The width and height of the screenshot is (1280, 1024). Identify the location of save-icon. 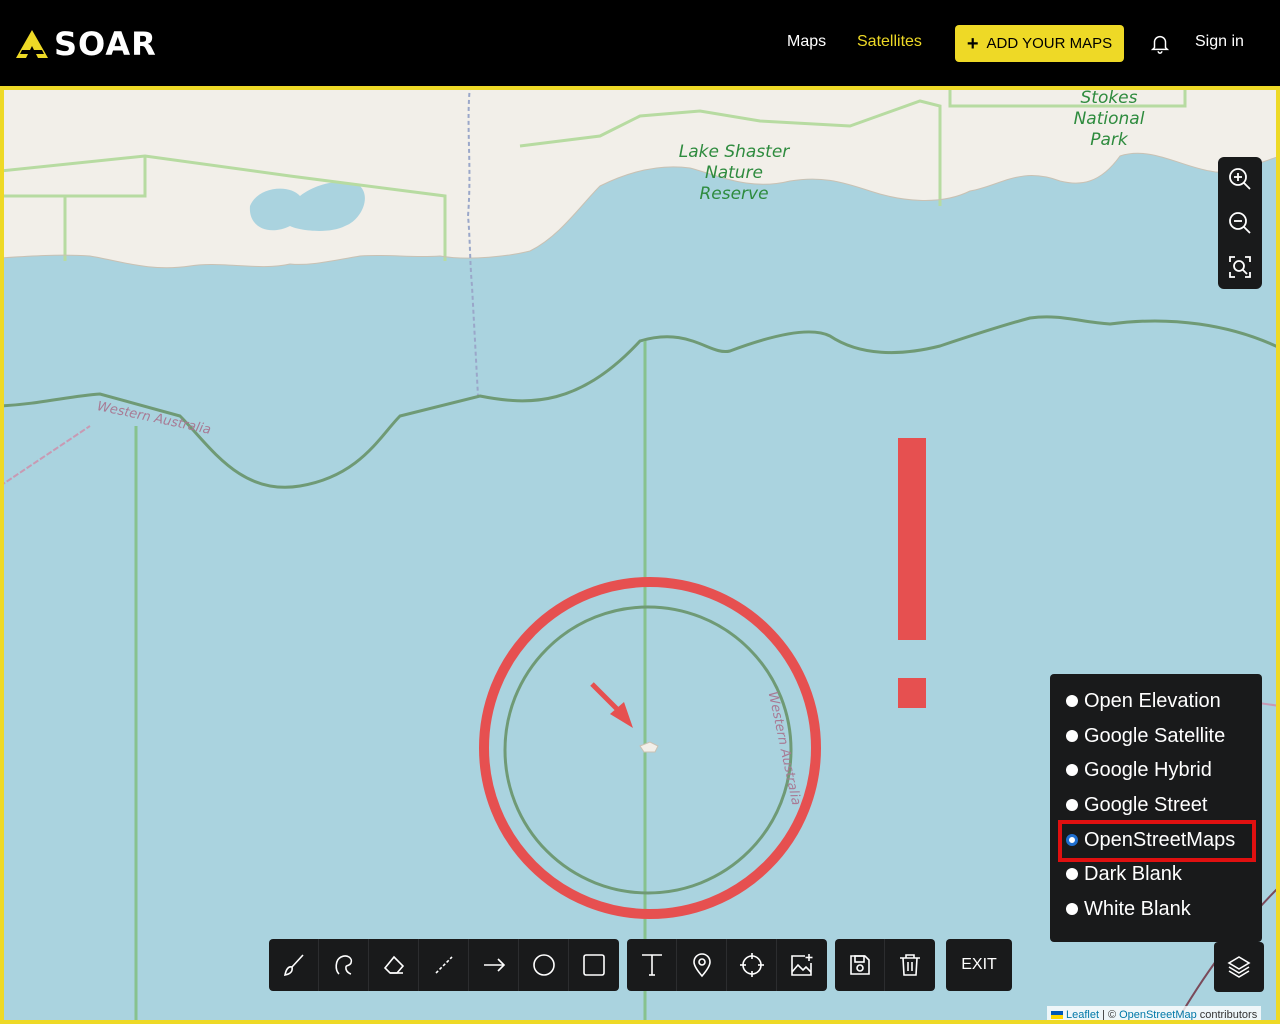
(859, 965).